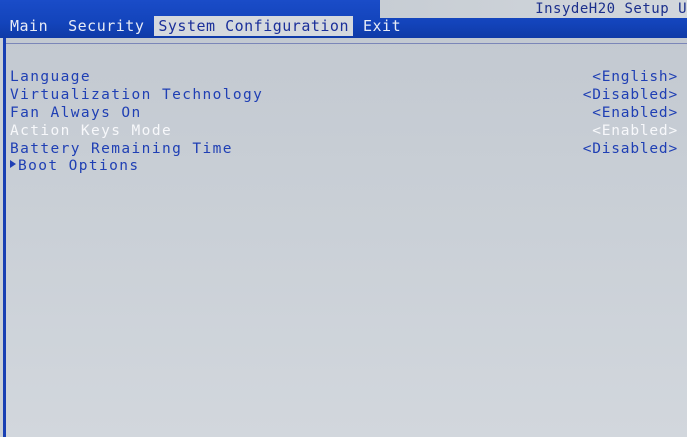  I want to click on tab-exit: Exit, so click(382, 26).